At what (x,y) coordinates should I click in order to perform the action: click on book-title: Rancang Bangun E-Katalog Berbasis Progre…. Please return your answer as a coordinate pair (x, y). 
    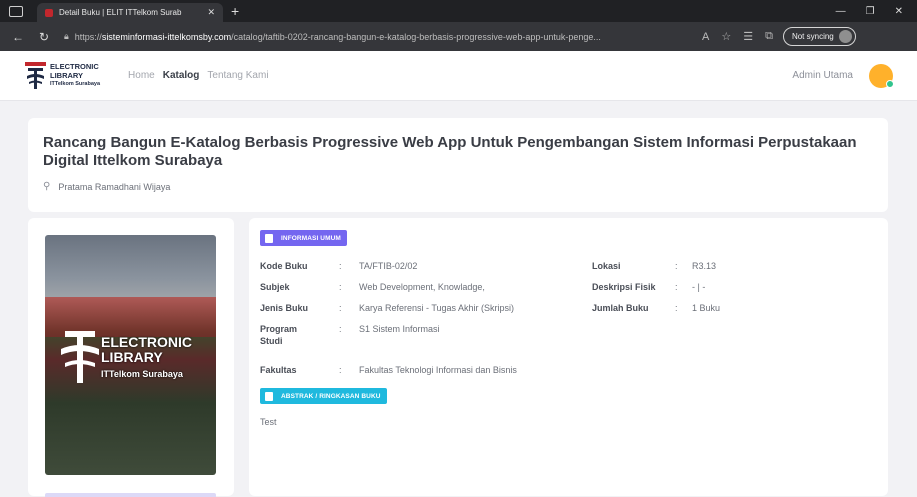
    Looking at the image, I should click on (450, 151).